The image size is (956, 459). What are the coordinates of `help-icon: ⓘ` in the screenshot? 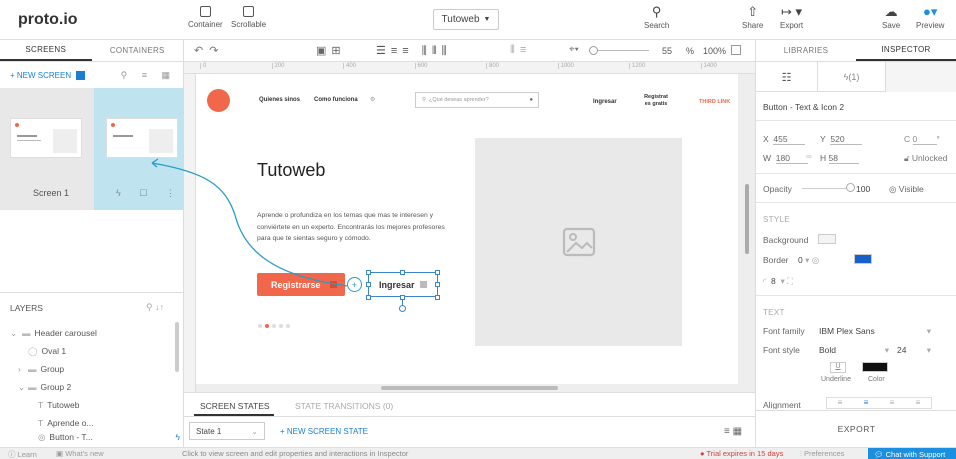 It's located at (12, 454).